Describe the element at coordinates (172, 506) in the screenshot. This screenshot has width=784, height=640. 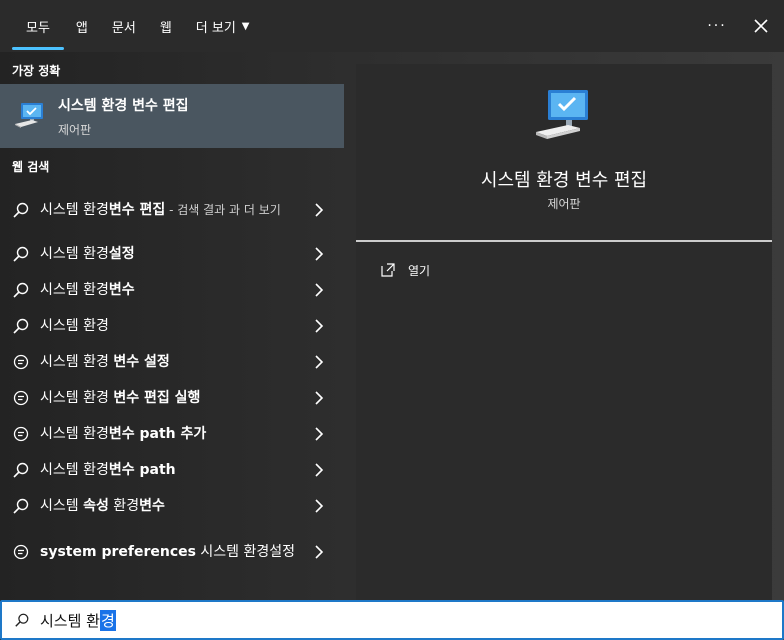
I see `list-item: 시스템 속성 환경변수` at that location.